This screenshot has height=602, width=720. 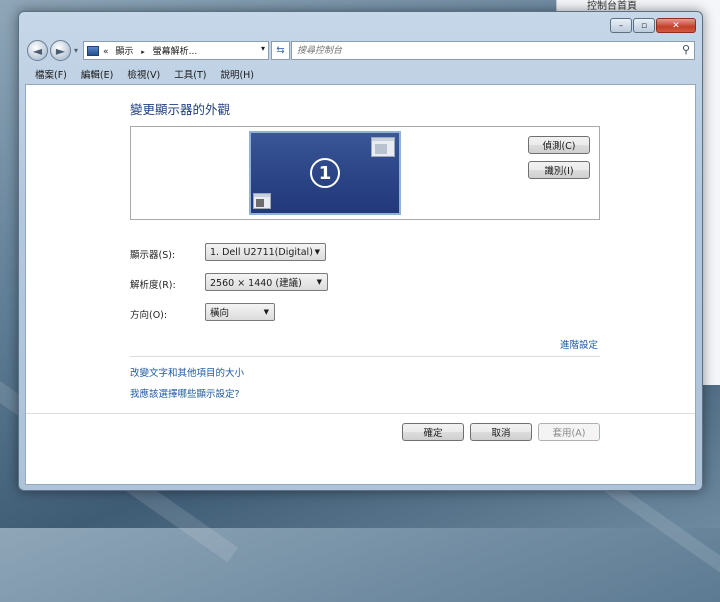 What do you see at coordinates (474, 50) in the screenshot?
I see `search-input` at bounding box center [474, 50].